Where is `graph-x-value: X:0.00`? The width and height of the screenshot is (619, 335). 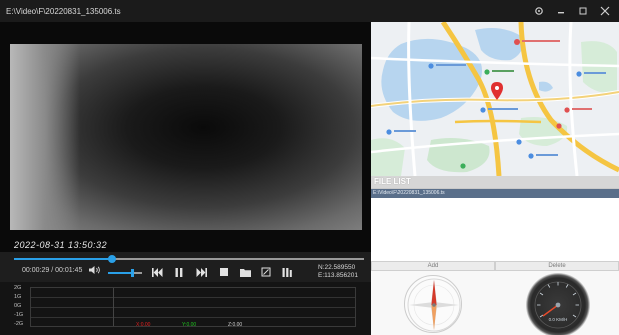
graph-x-value: X:0.00 is located at coordinates (143, 325).